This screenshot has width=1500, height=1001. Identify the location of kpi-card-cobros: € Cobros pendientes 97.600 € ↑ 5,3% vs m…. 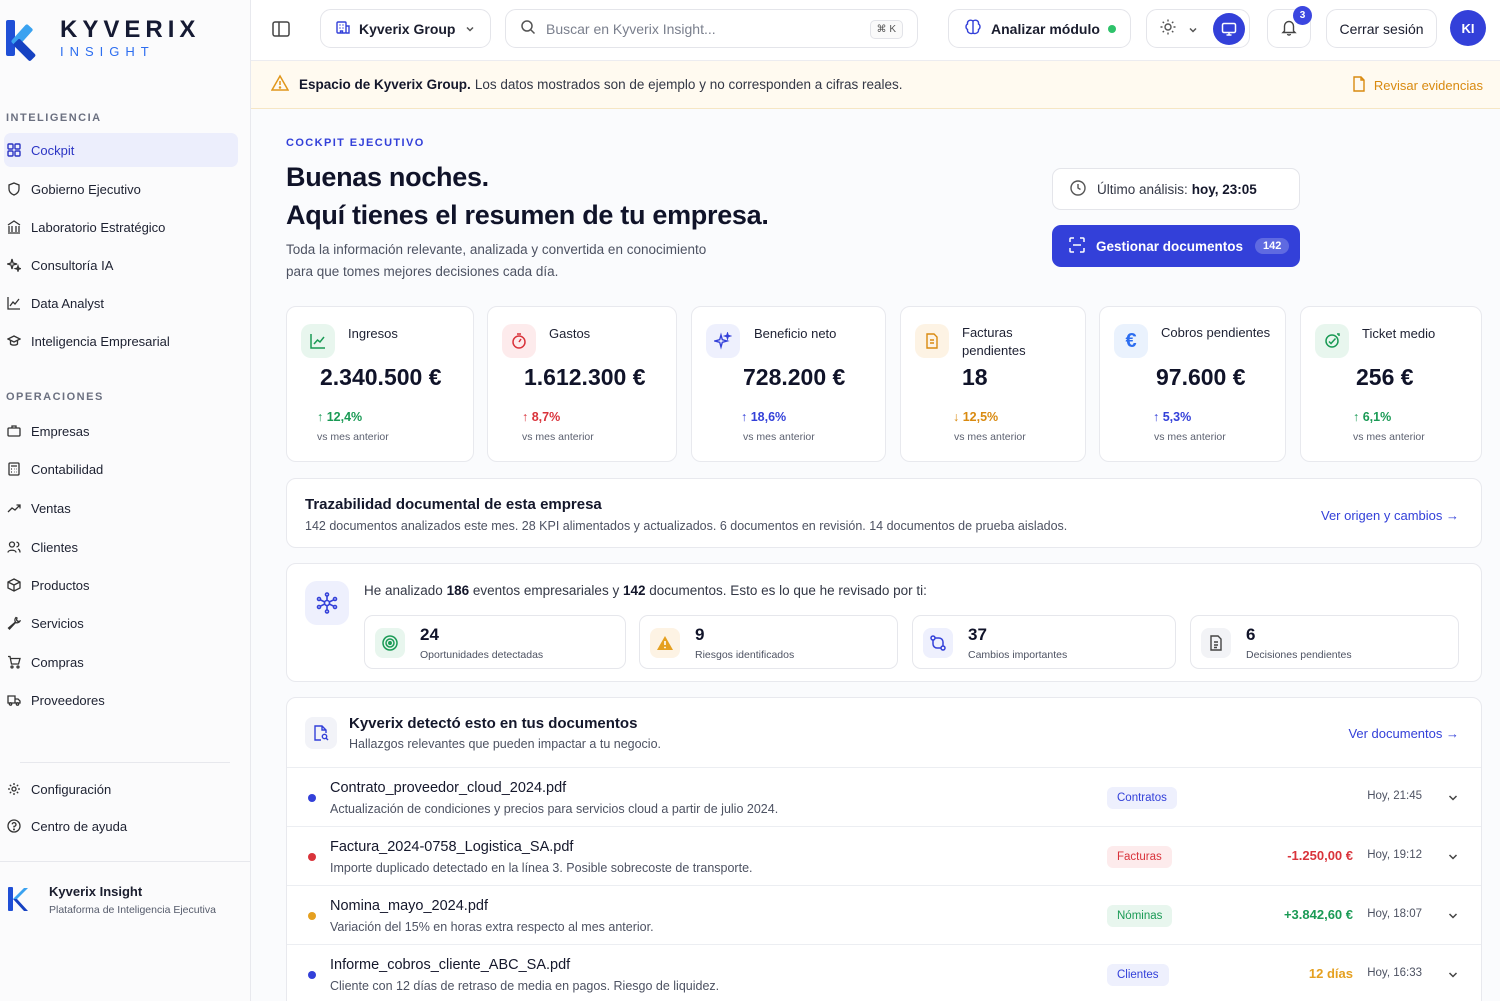
(1192, 384).